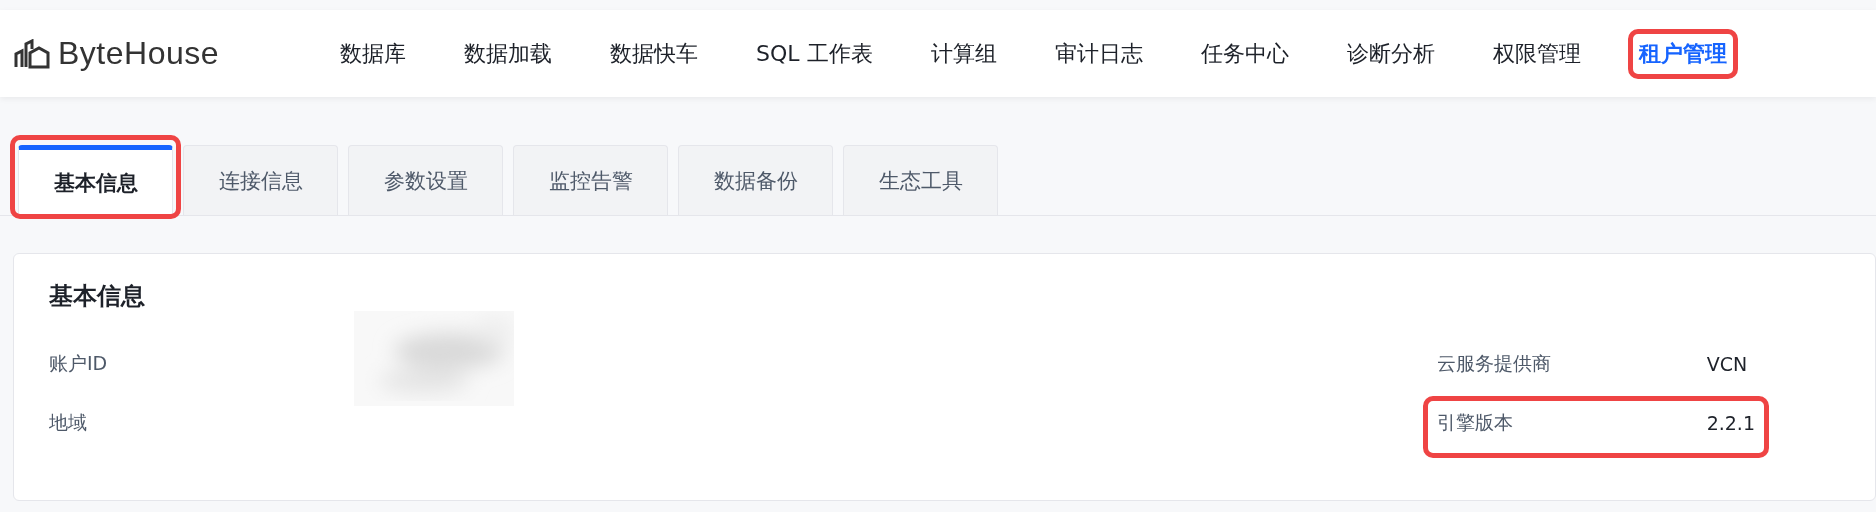 The image size is (1876, 512). I want to click on field-label: 引擎版本, so click(1475, 422).